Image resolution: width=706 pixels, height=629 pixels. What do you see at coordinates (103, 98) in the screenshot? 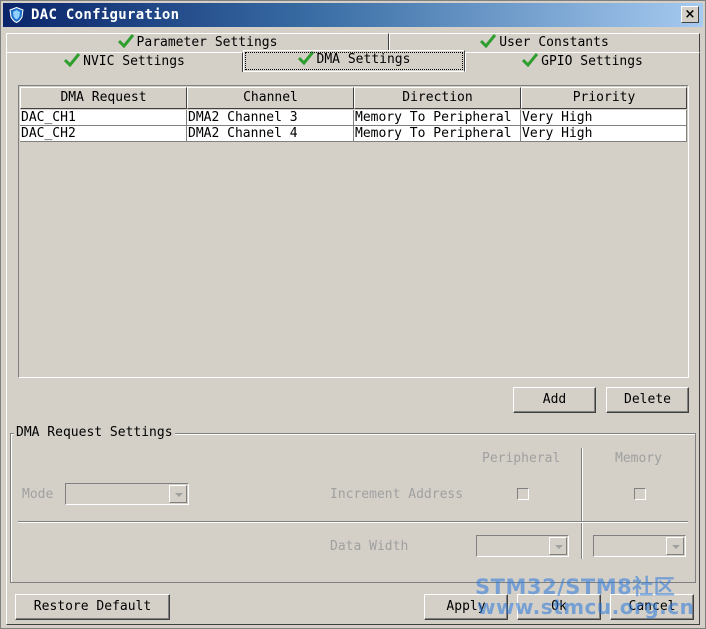
I see `column-header-dma-request: DMA Request` at bounding box center [103, 98].